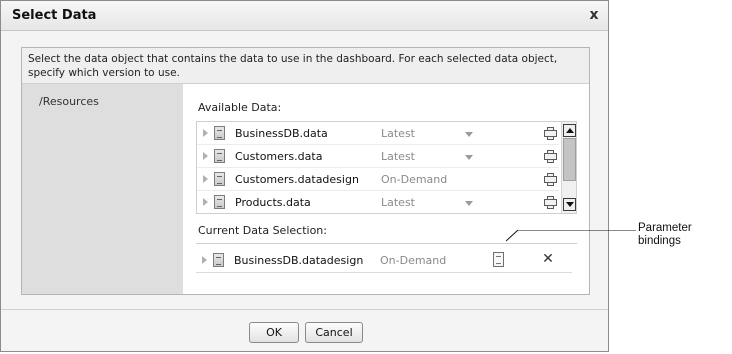  I want to click on remove-x-icon: ✕, so click(548, 259).